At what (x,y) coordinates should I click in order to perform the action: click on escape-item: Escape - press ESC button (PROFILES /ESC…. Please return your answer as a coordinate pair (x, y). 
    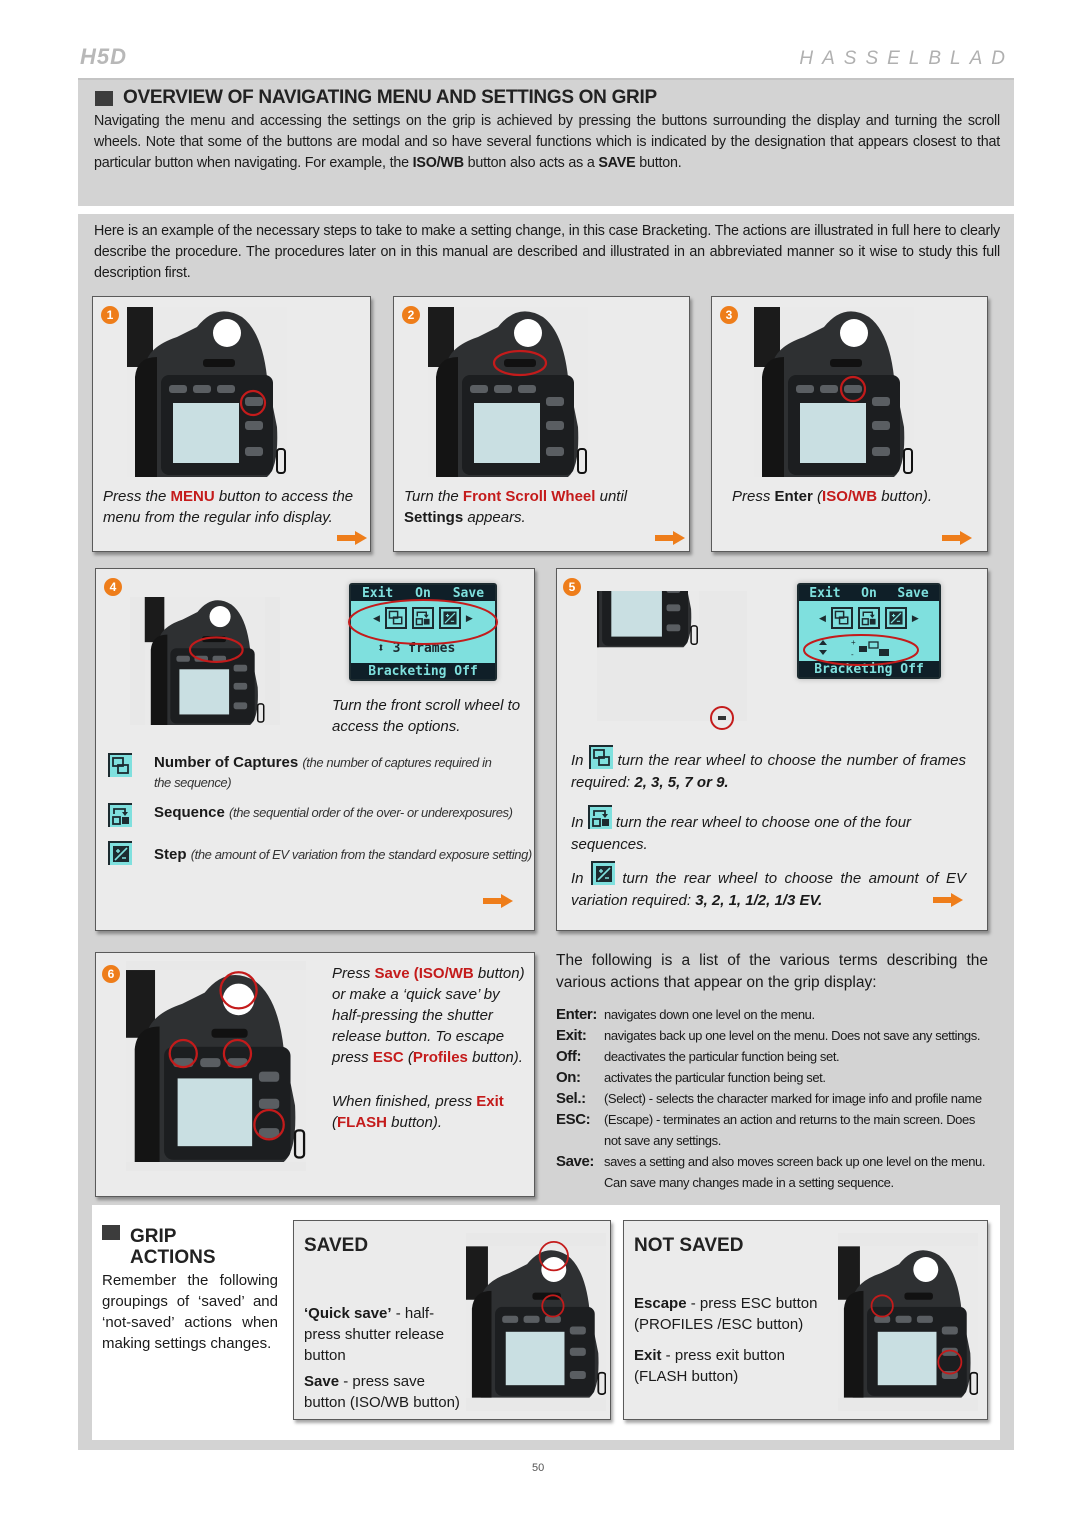
    Looking at the image, I should click on (734, 1314).